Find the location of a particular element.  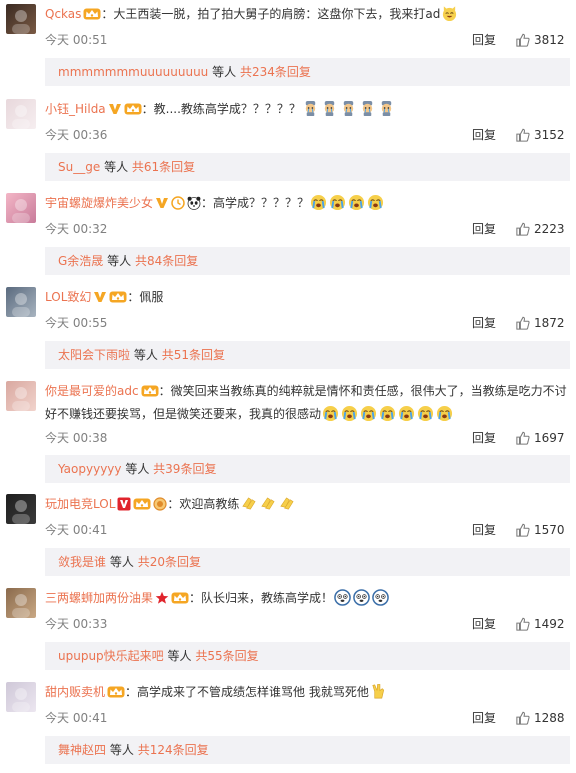

comment-body: 三两螺蛳加两份油果 ：队长归来，教练高学成！ is located at coordinates (306, 600).